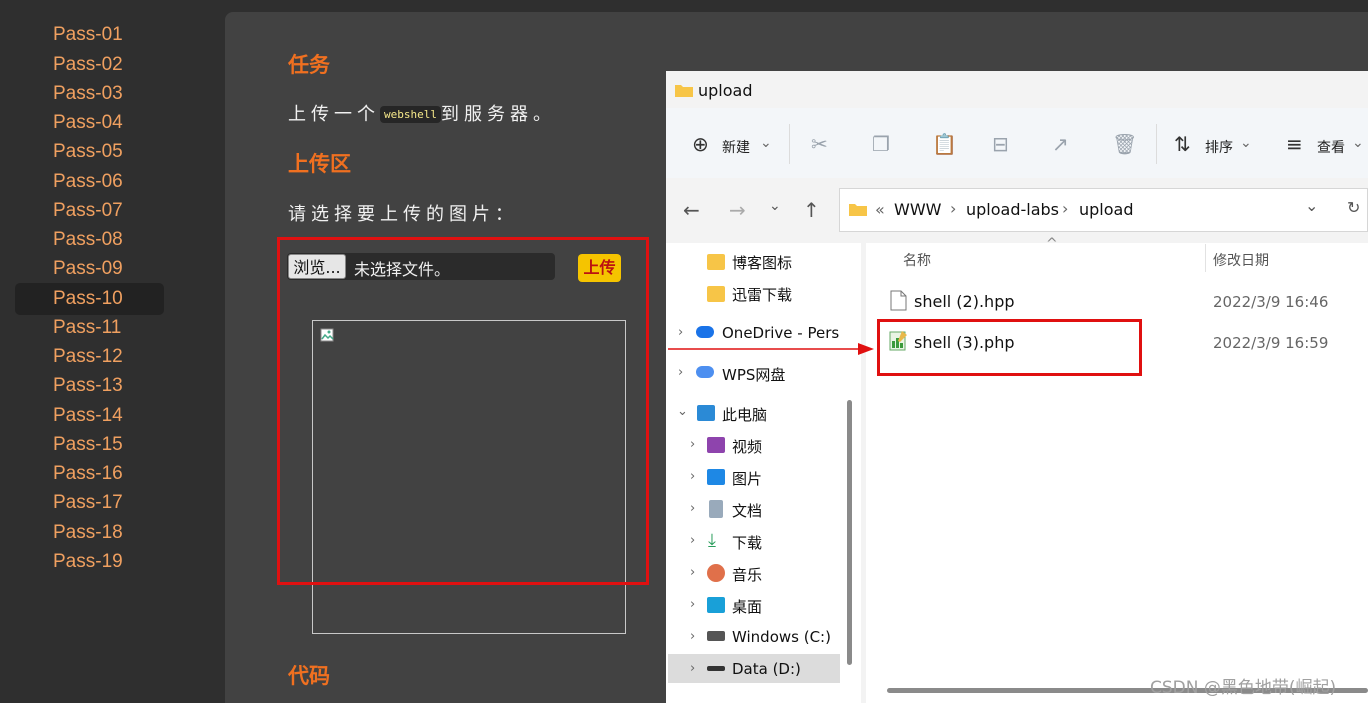  Describe the element at coordinates (88, 299) in the screenshot. I see `sidebar-item-pass-10: Pass-10` at that location.